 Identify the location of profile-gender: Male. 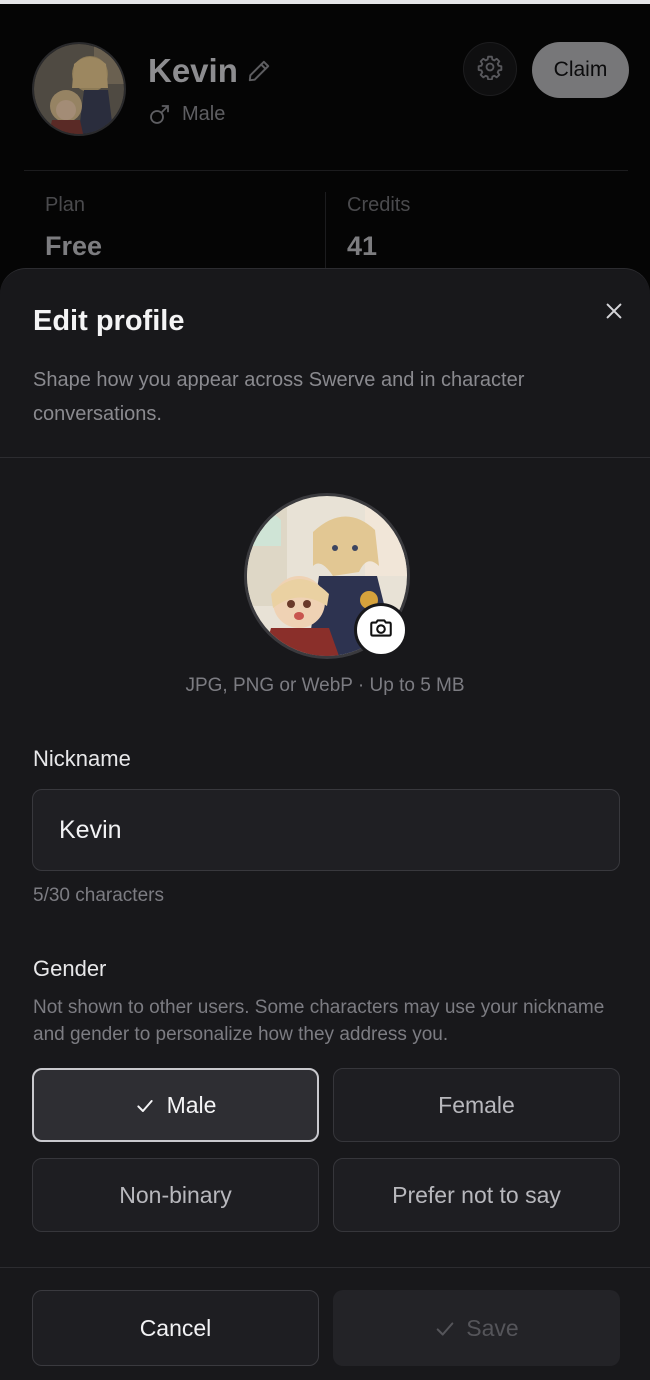
(186, 114).